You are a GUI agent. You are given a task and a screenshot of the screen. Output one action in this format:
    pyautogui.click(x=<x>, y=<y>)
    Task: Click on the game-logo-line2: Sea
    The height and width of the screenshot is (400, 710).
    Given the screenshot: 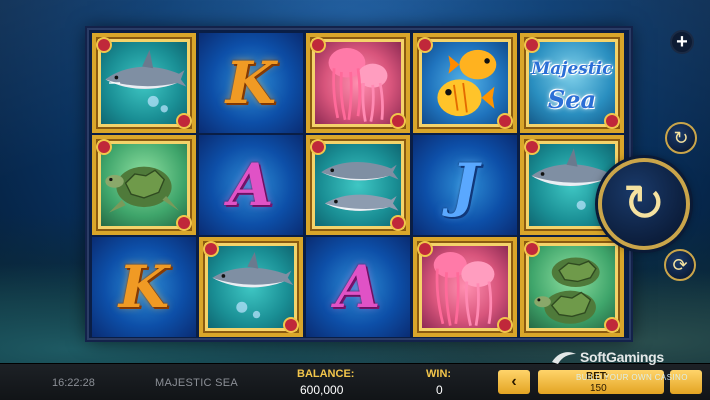 What is the action you would take?
    pyautogui.click(x=572, y=99)
    